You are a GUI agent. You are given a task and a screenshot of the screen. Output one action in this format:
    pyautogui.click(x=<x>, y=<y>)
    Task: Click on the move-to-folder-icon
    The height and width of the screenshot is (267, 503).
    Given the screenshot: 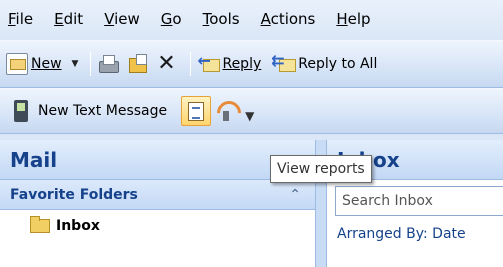 What is the action you would take?
    pyautogui.click(x=137, y=64)
    